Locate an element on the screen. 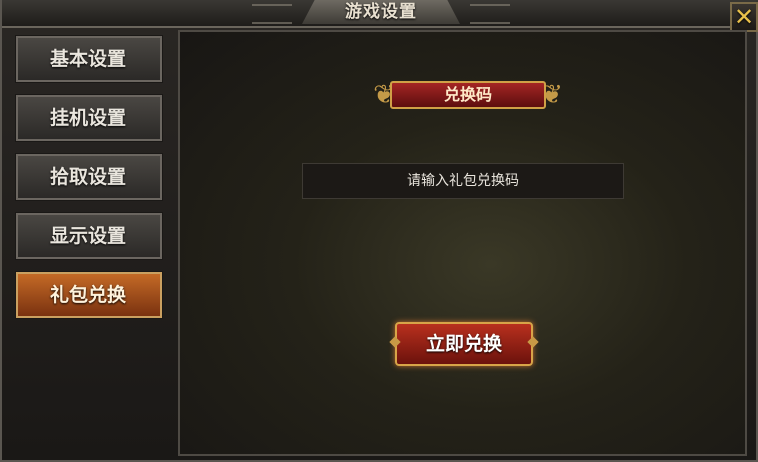 The height and width of the screenshot is (462, 758). close-button: ✕ is located at coordinates (744, 17).